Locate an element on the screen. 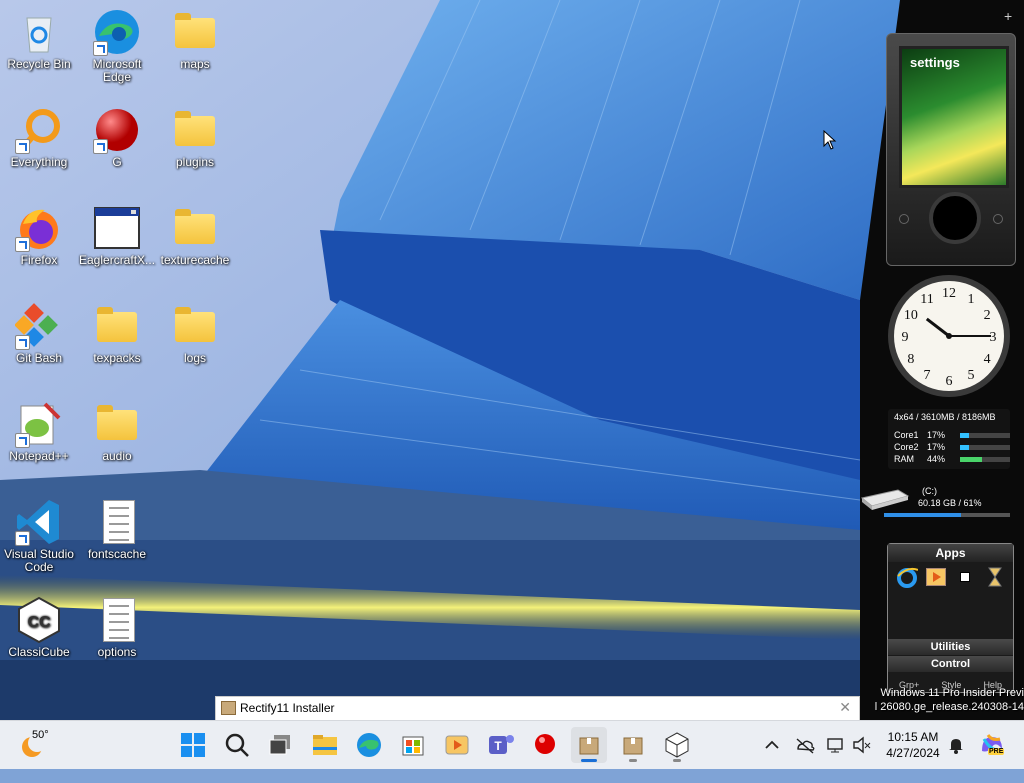 The image size is (1024, 783). start-icon is located at coordinates (193, 745).